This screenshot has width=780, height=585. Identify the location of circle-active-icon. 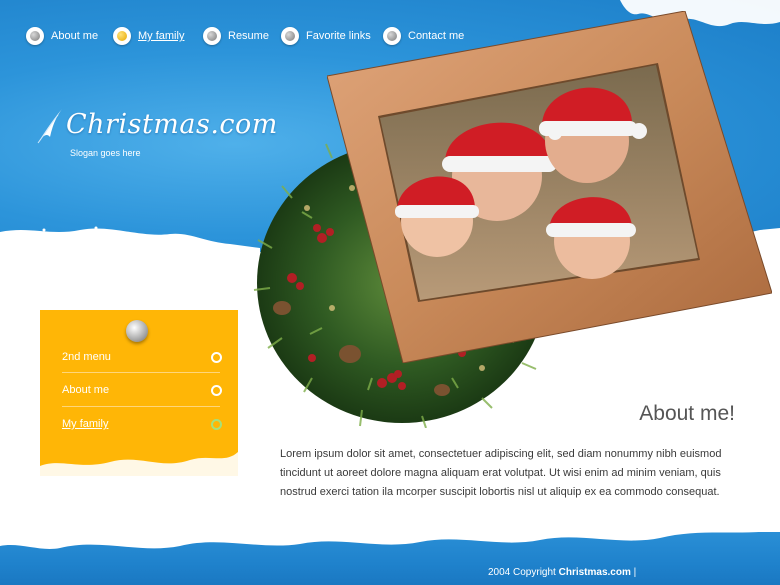
(216, 424).